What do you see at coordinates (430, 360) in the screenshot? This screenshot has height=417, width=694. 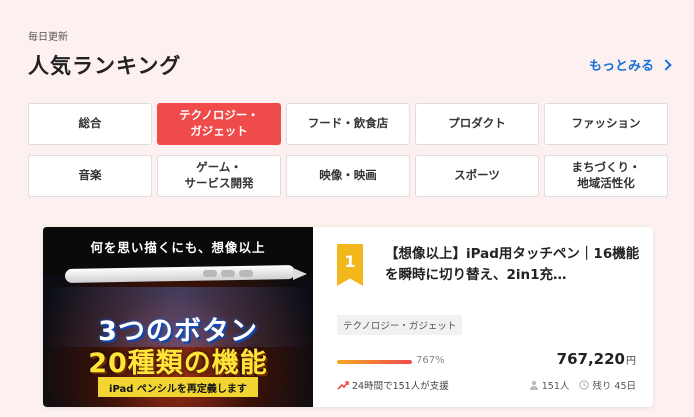 I see `funding-percent: 767%` at bounding box center [430, 360].